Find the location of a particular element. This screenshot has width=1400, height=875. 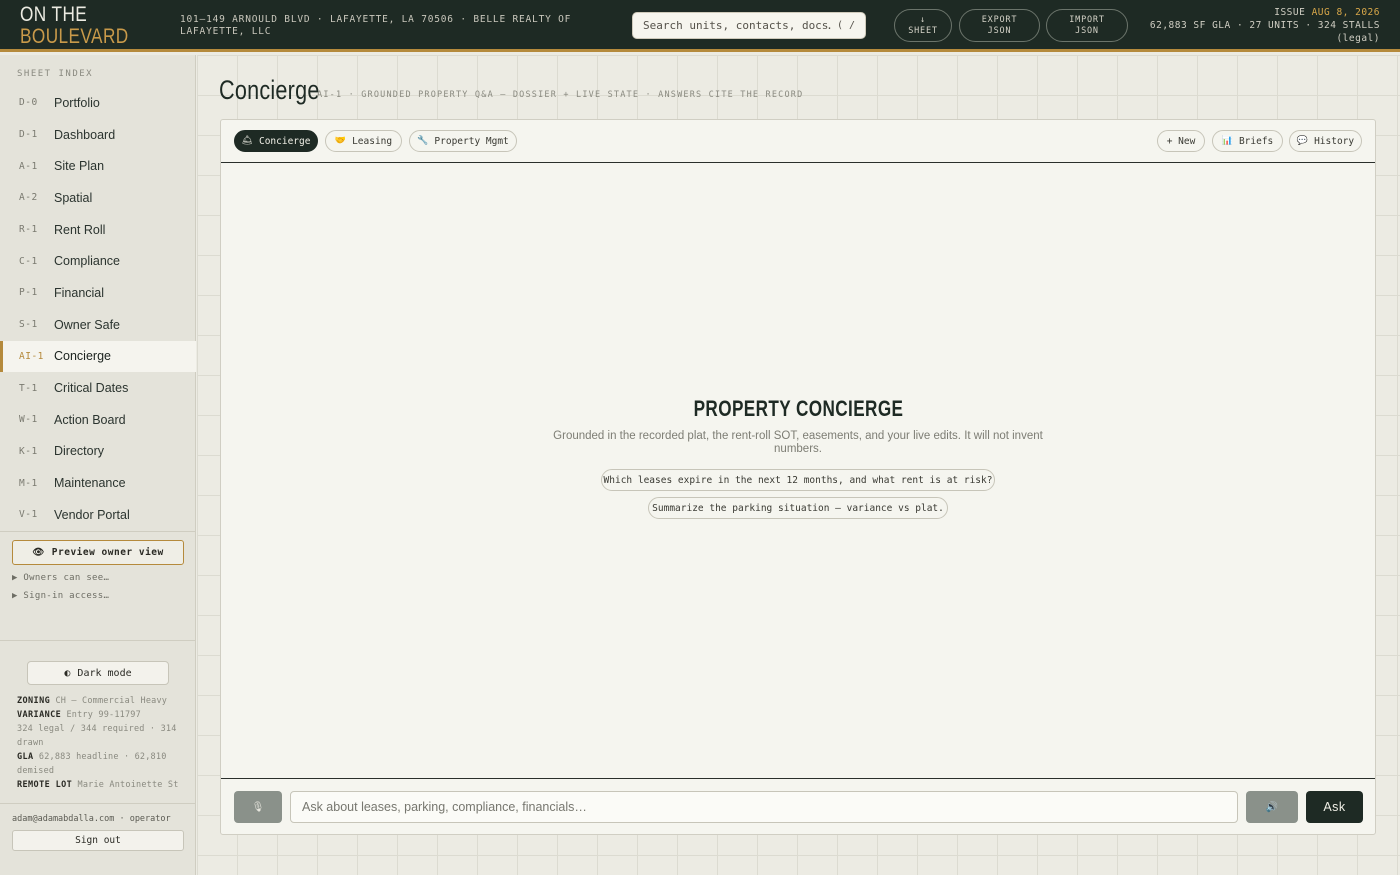

sidebar-item-action-board: W-1 Action Board is located at coordinates (98, 420).